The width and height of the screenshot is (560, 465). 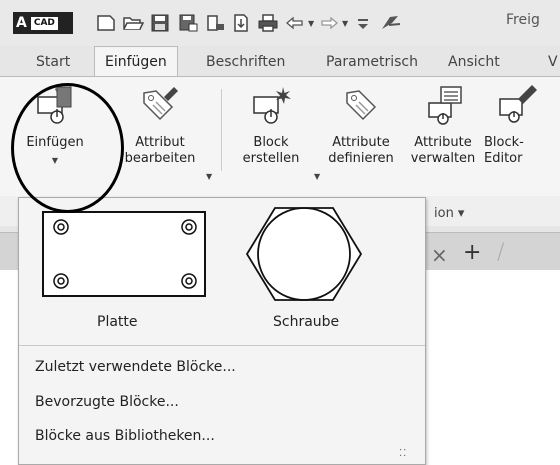 I want to click on gallery-label-schraube: Schraube, so click(x=306, y=322).